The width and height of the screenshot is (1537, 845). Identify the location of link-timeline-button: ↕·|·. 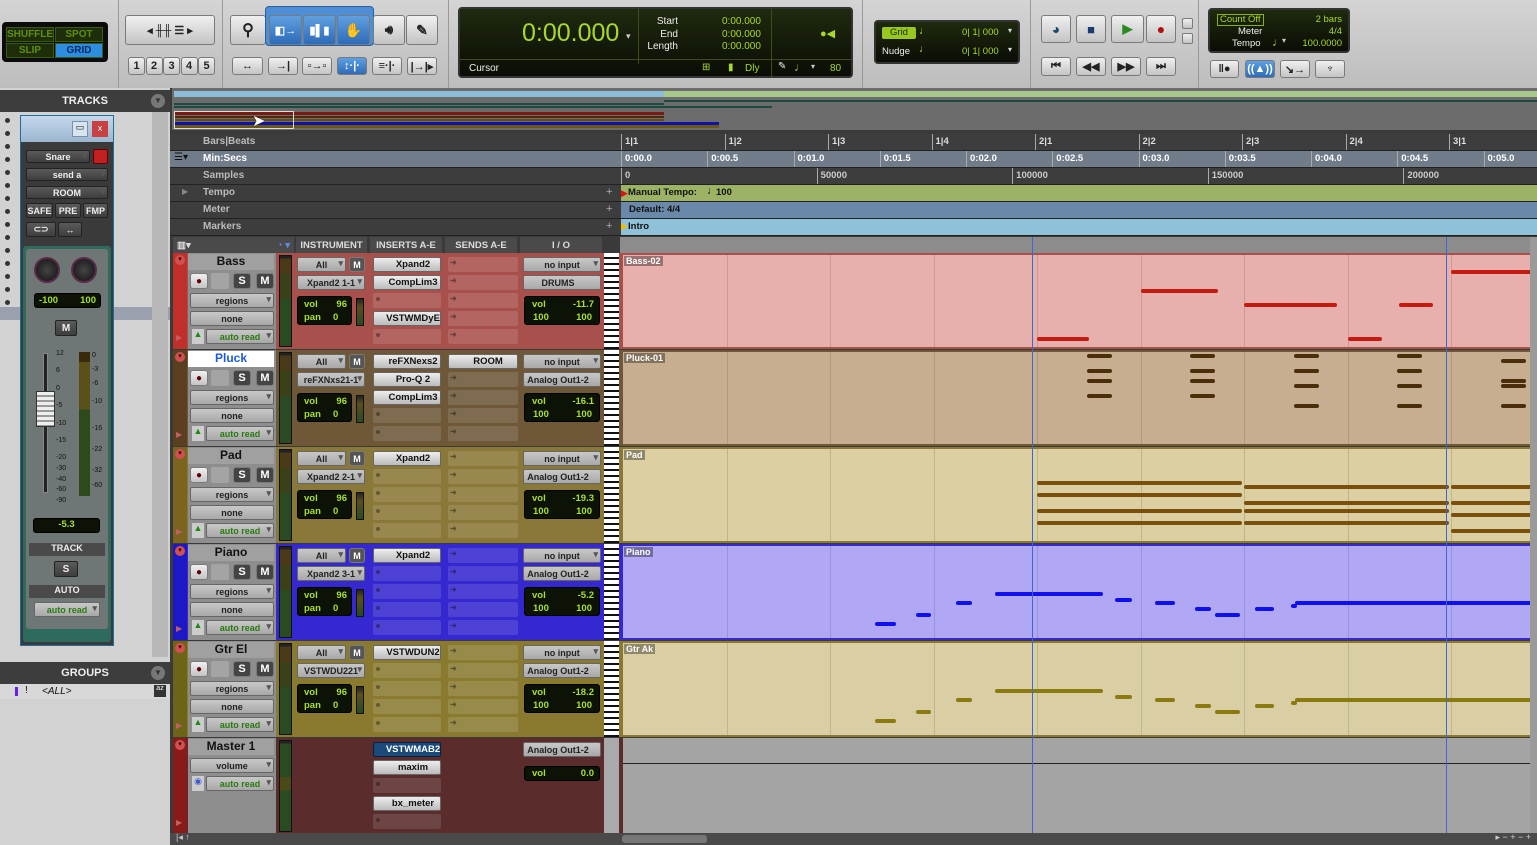
(352, 66).